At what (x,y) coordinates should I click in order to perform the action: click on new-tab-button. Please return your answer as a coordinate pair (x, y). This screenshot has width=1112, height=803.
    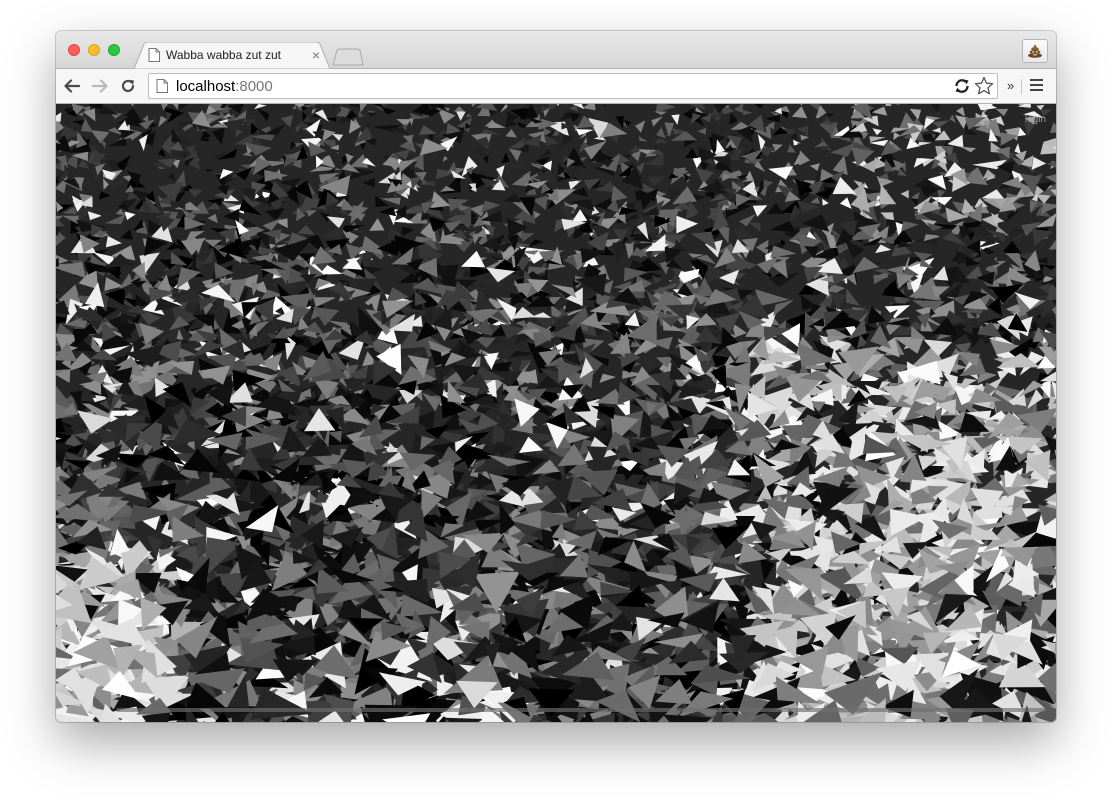
    Looking at the image, I should click on (348, 57).